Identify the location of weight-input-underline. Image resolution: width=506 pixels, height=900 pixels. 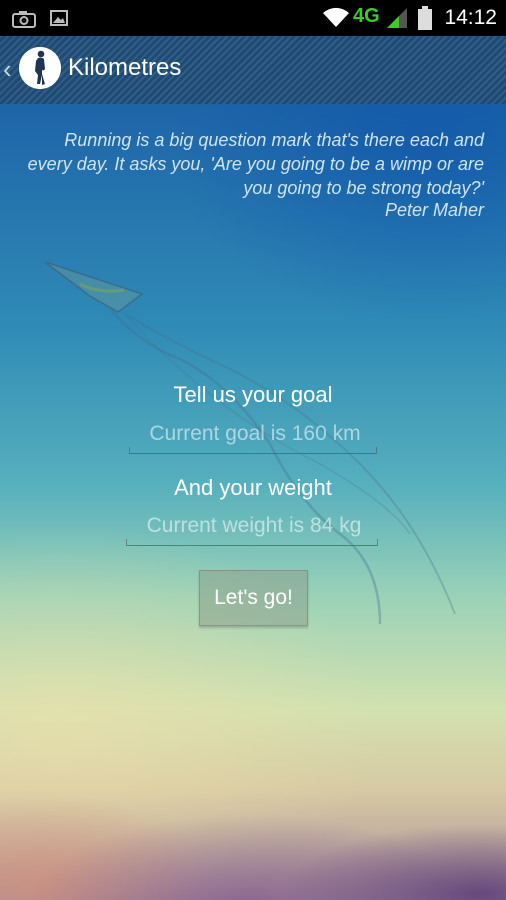
(252, 542).